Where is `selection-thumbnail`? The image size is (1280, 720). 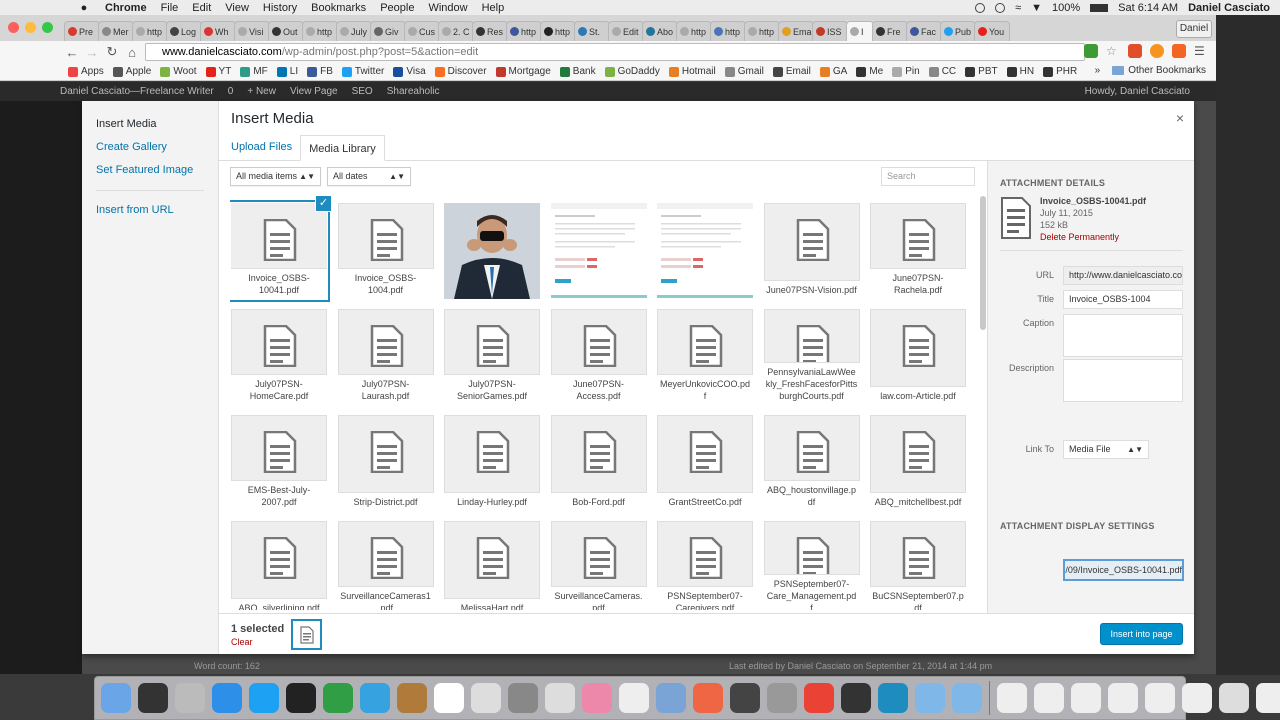
selection-thumbnail is located at coordinates (306, 634).